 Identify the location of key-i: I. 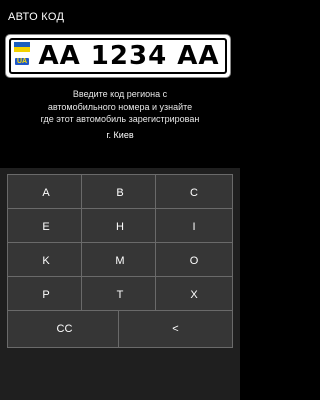
(194, 227).